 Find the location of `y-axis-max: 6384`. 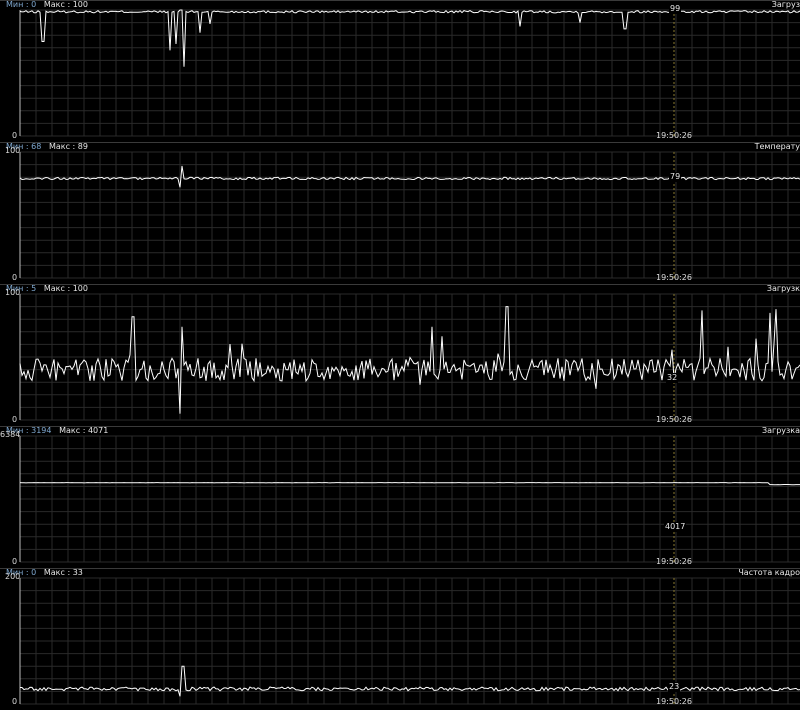

y-axis-max: 6384 is located at coordinates (10, 434).